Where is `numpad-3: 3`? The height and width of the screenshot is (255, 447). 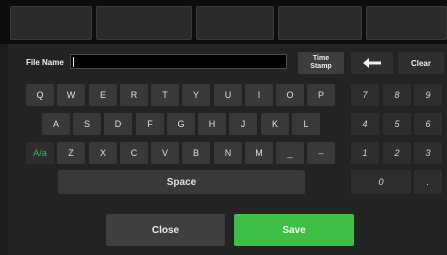
numpad-3: 3 is located at coordinates (428, 153).